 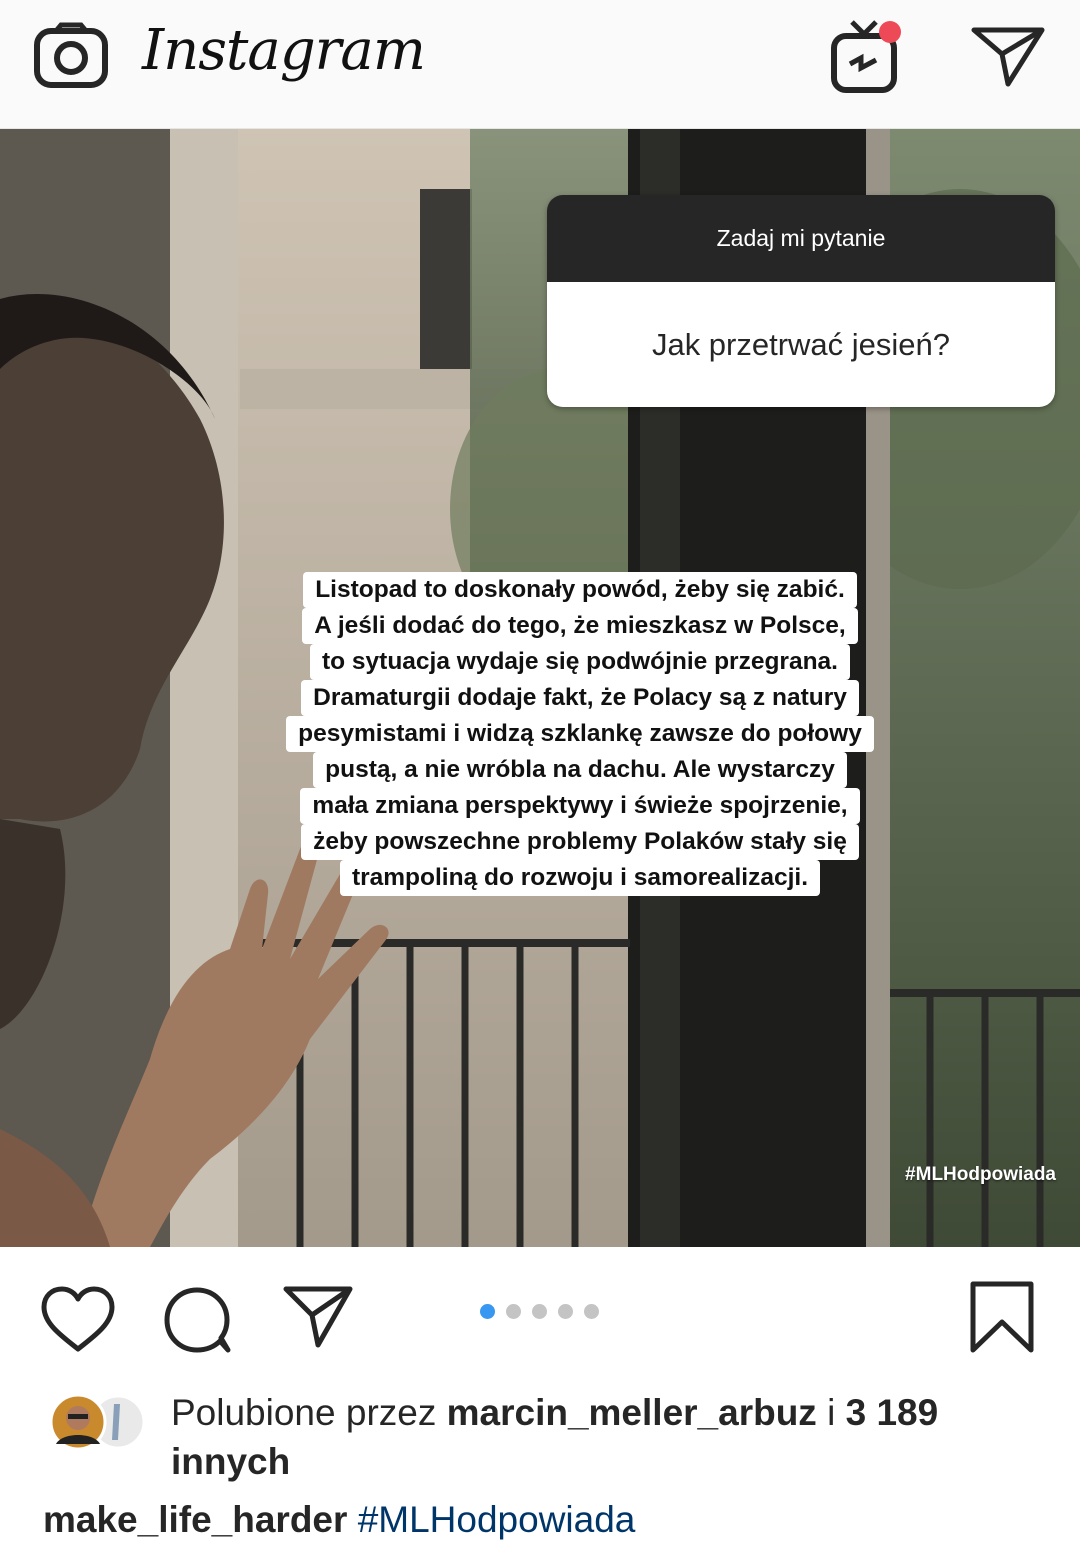 I want to click on caption-hashtag: #MLHodpowiada, so click(x=497, y=1519).